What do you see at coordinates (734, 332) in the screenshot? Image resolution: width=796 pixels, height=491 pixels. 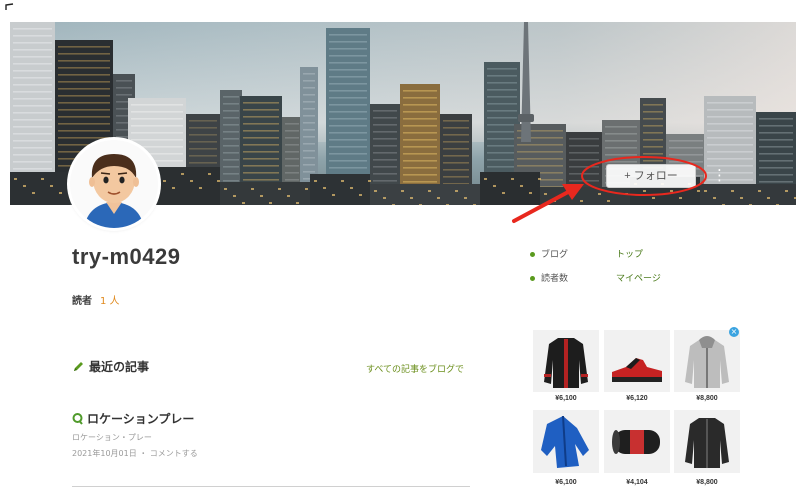 I see `close-icon: ×` at bounding box center [734, 332].